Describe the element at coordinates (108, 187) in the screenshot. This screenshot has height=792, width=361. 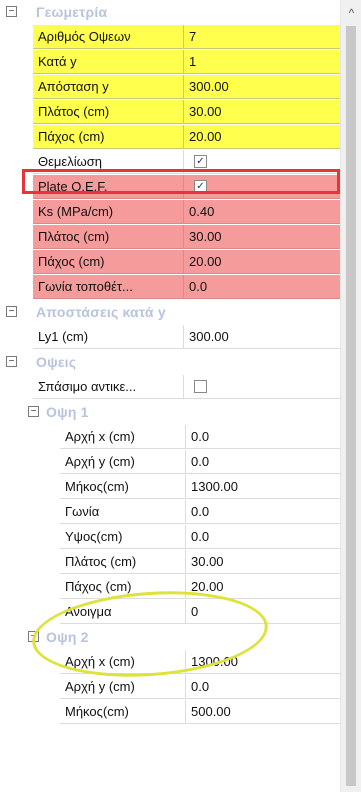
I see `property-name: Plate O.E.F.` at that location.